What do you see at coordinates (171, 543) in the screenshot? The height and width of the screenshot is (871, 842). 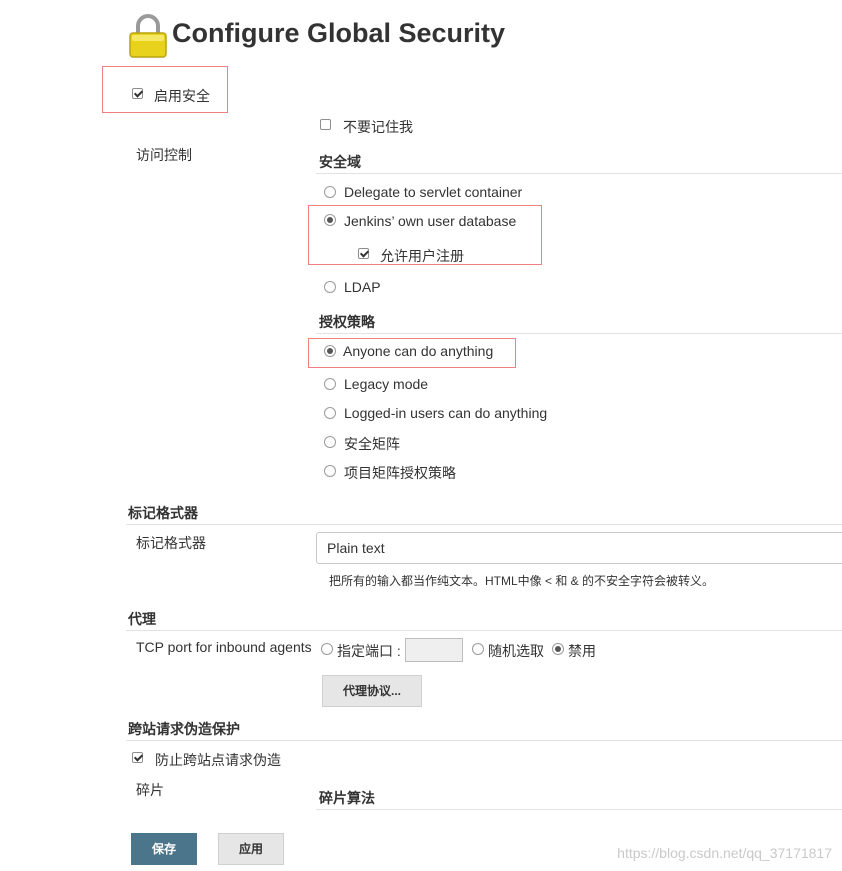 I see `markup-formatter-label: 标记格式器` at bounding box center [171, 543].